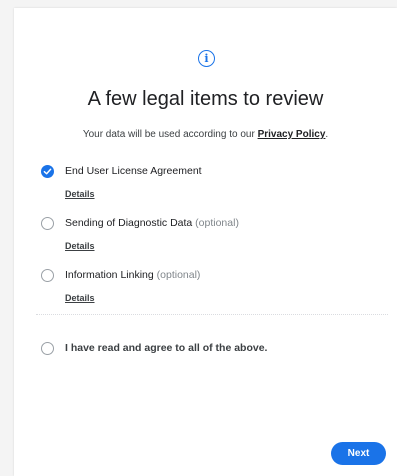 The height and width of the screenshot is (476, 397). What do you see at coordinates (206, 58) in the screenshot?
I see `info-icon: i` at bounding box center [206, 58].